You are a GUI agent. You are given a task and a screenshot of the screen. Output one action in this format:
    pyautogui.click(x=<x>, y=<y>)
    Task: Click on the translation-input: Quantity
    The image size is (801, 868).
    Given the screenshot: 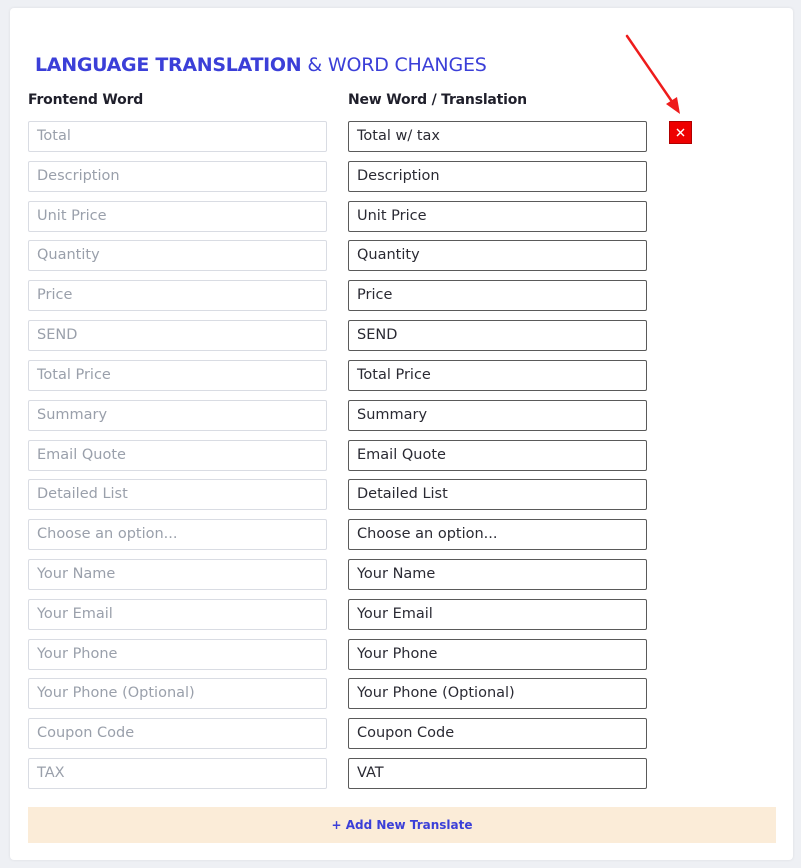 What is the action you would take?
    pyautogui.click(x=497, y=255)
    